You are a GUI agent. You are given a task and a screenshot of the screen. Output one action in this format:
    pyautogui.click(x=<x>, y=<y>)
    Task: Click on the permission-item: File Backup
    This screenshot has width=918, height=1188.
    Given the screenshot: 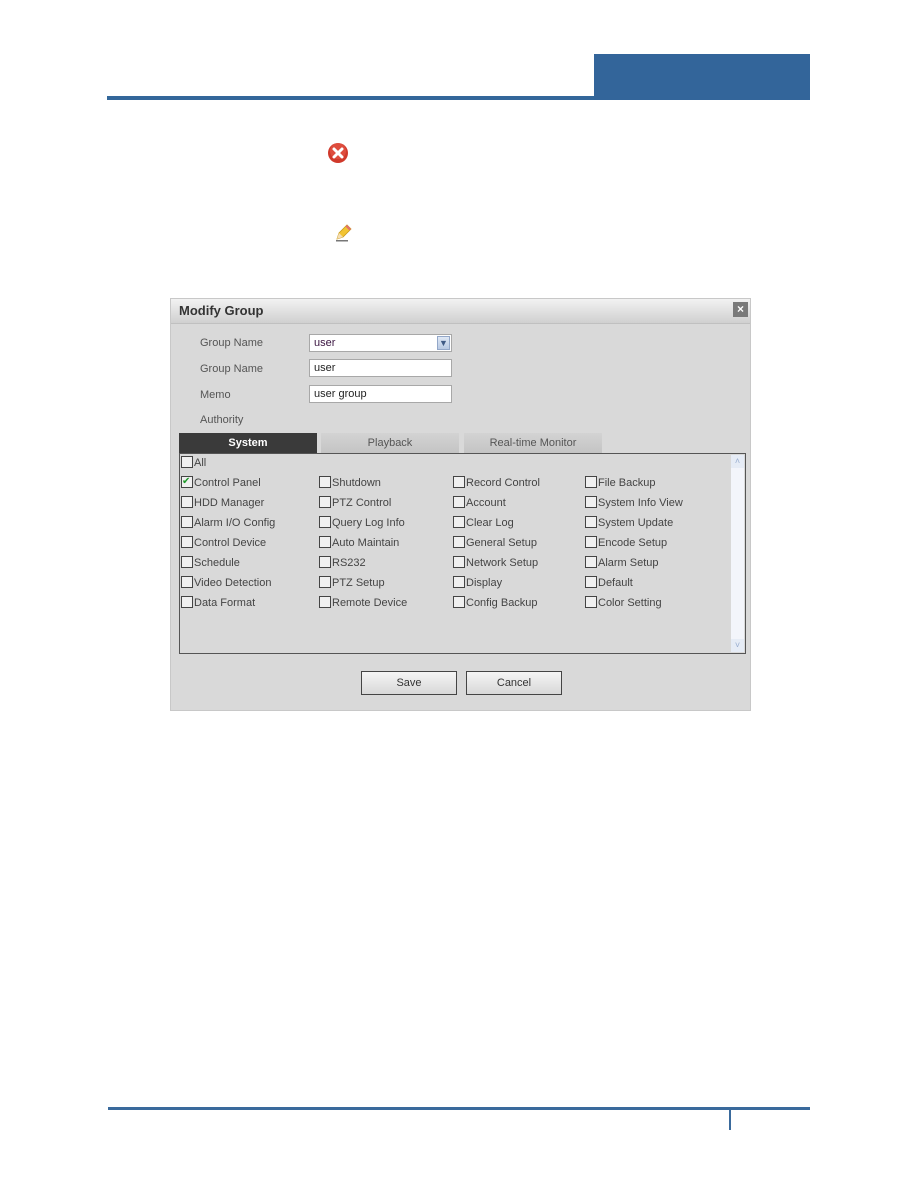 What is the action you would take?
    pyautogui.click(x=620, y=483)
    